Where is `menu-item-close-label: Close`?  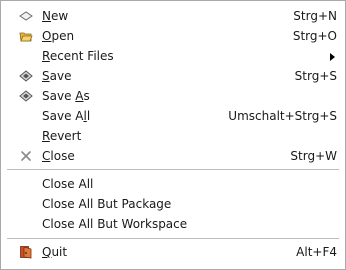
menu-item-close-label: Close is located at coordinates (58, 156).